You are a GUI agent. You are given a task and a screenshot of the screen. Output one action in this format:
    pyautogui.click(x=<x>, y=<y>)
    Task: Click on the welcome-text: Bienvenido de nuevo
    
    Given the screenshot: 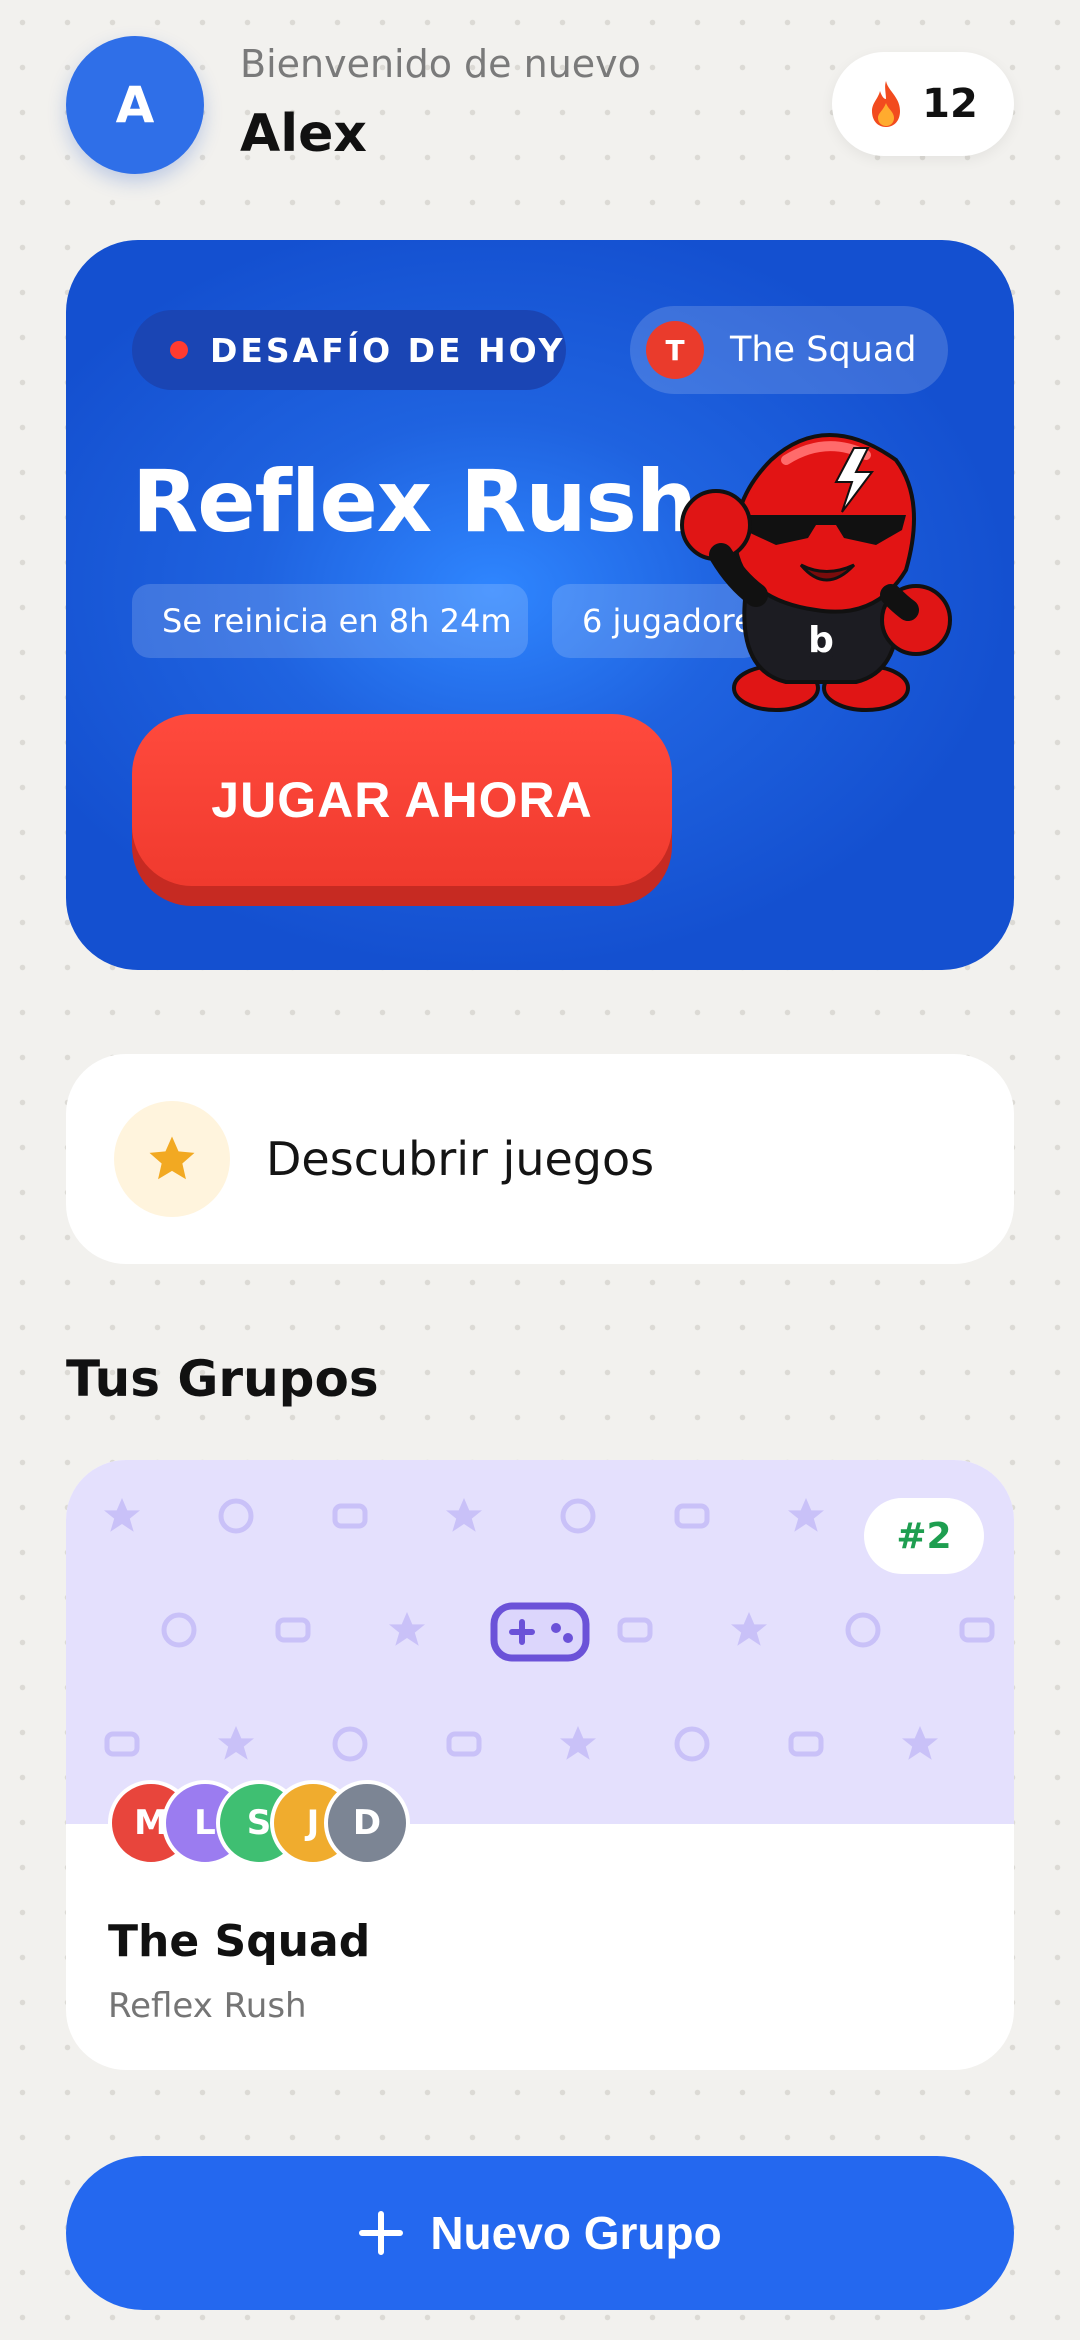 What is the action you would take?
    pyautogui.click(x=440, y=64)
    